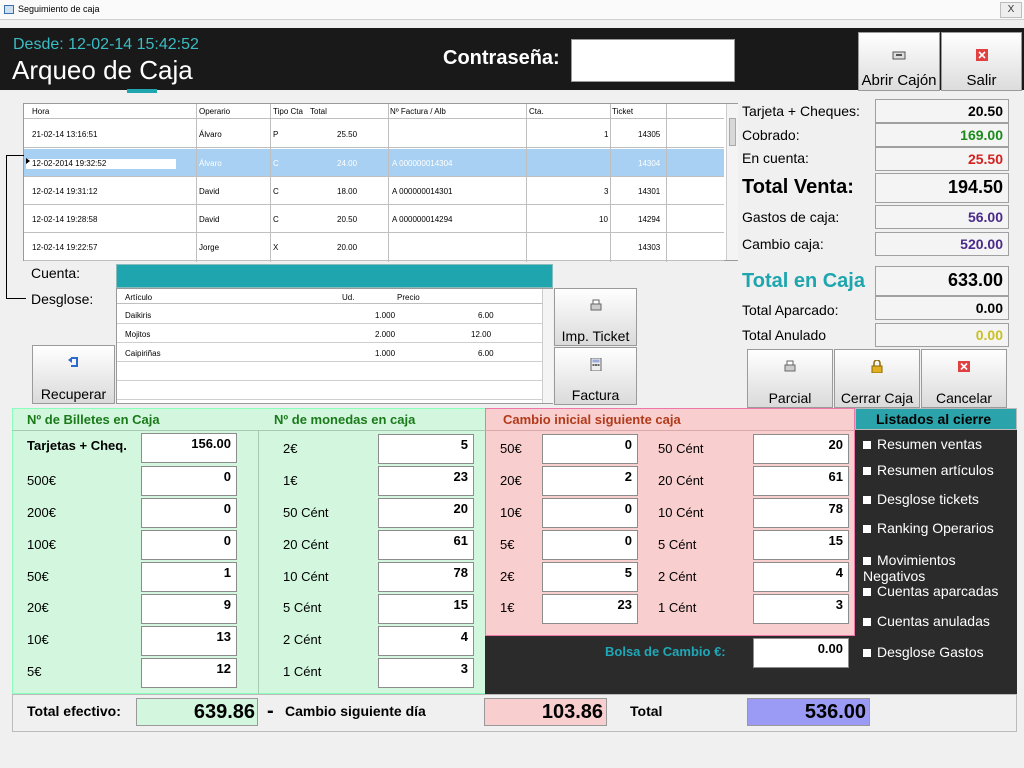 The width and height of the screenshot is (1024, 768). What do you see at coordinates (938, 591) in the screenshot?
I see `listado-label: Cuentas aparcadas` at bounding box center [938, 591].